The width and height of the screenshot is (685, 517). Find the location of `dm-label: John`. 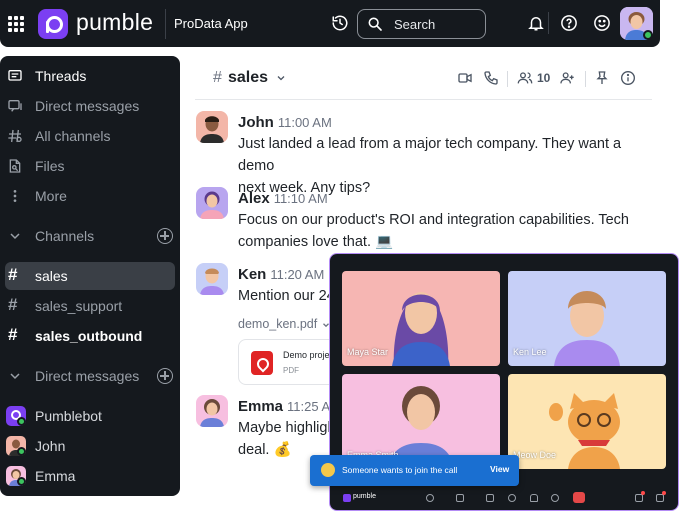

dm-label: John is located at coordinates (50, 446).